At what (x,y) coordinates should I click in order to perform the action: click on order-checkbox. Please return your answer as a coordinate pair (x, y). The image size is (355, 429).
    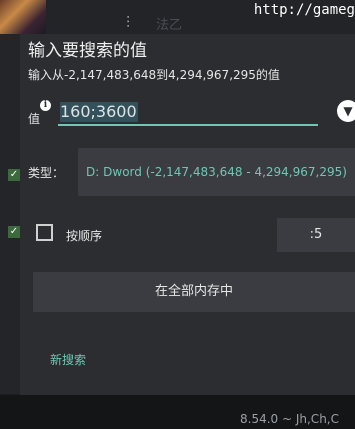
    Looking at the image, I should click on (44, 232).